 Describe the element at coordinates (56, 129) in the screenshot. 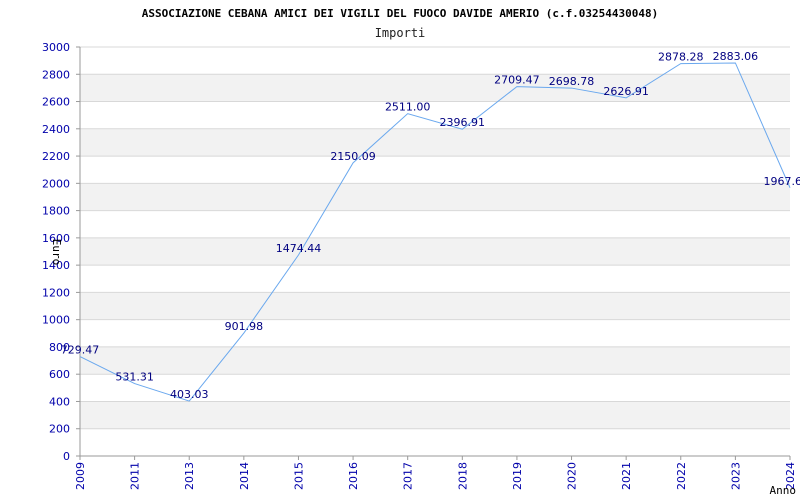

I see `y-tick-label: 2400` at that location.